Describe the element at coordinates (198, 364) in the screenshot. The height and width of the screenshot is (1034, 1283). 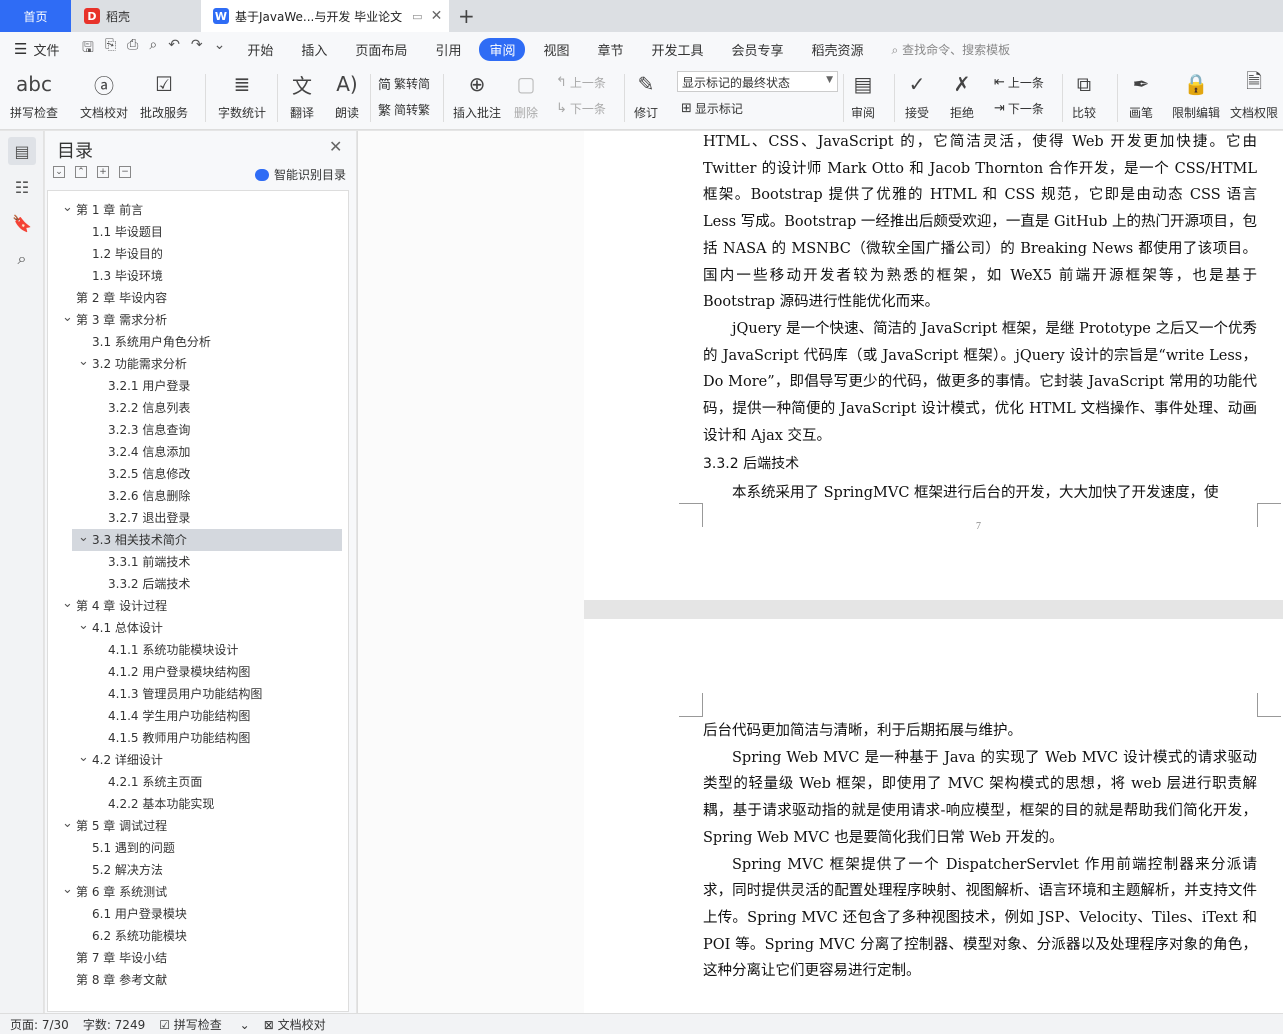
I see `toc-item: ⌄ 3.2 功能需求分析` at that location.